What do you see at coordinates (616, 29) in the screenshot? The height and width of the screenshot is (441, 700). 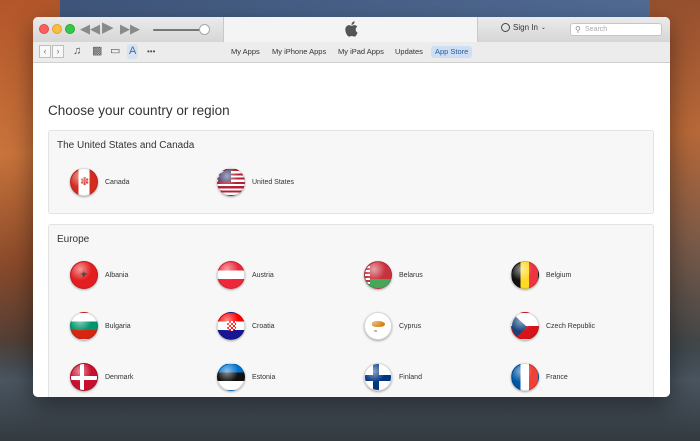 I see `search-field: ⚲ Search` at bounding box center [616, 29].